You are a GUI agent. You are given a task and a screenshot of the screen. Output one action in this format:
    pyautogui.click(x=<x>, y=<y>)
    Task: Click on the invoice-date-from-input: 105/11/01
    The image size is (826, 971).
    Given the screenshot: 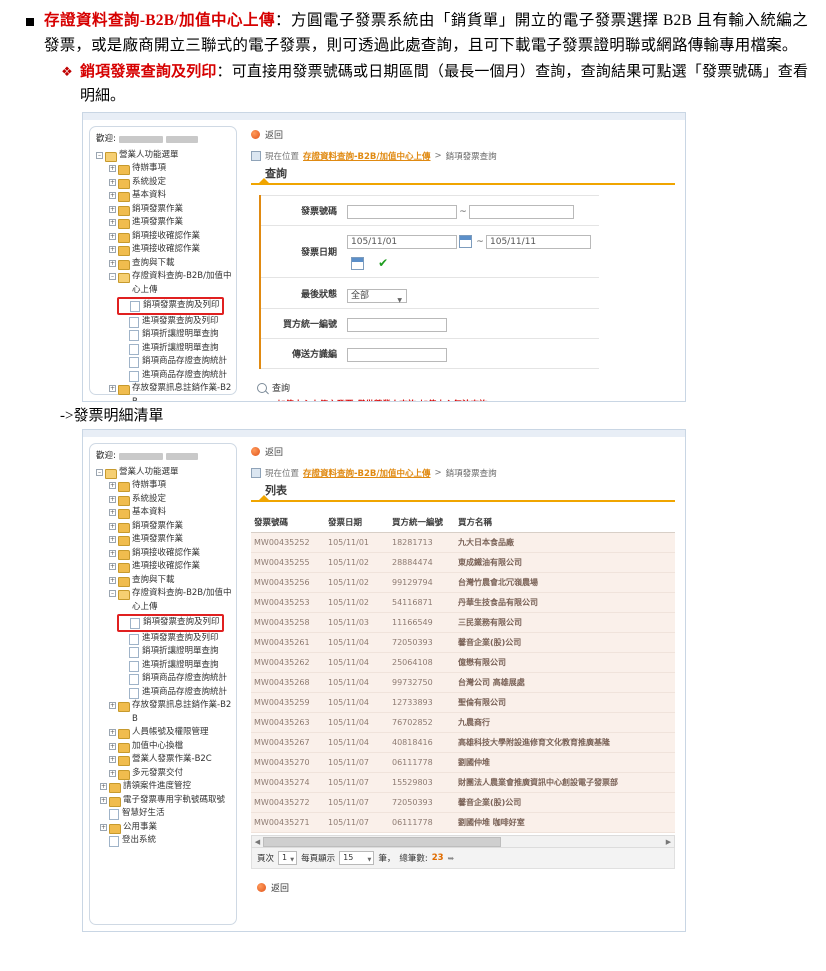 What is the action you would take?
    pyautogui.click(x=402, y=241)
    